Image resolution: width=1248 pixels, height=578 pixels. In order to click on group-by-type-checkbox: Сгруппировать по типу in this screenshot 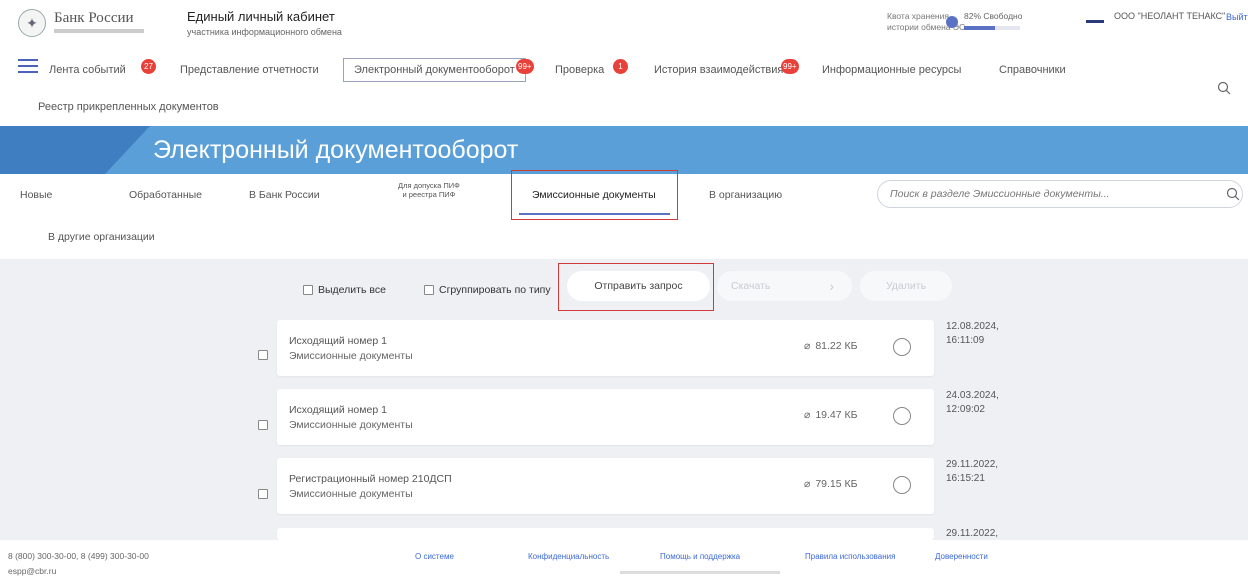, I will do `click(487, 290)`.